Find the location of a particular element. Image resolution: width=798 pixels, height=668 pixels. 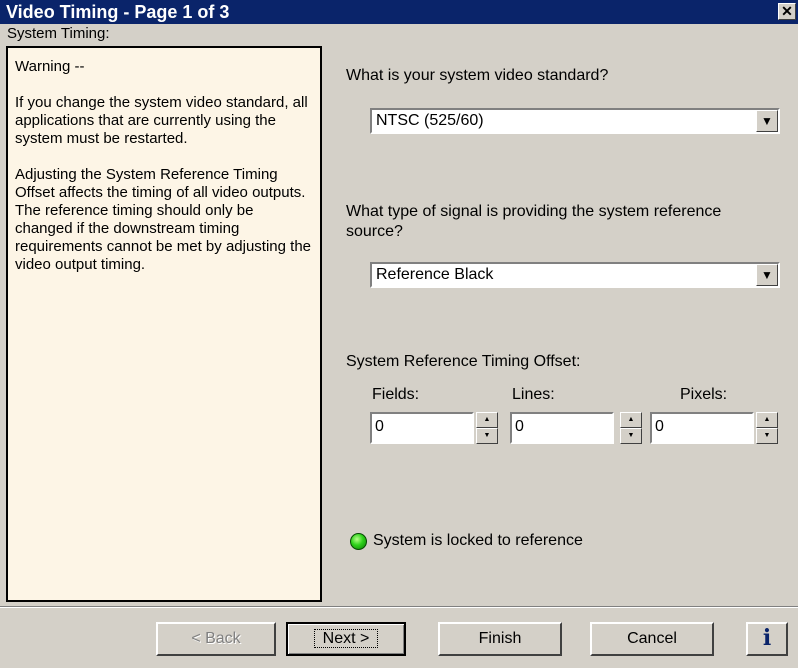

pixels-input: 0 is located at coordinates (702, 428).